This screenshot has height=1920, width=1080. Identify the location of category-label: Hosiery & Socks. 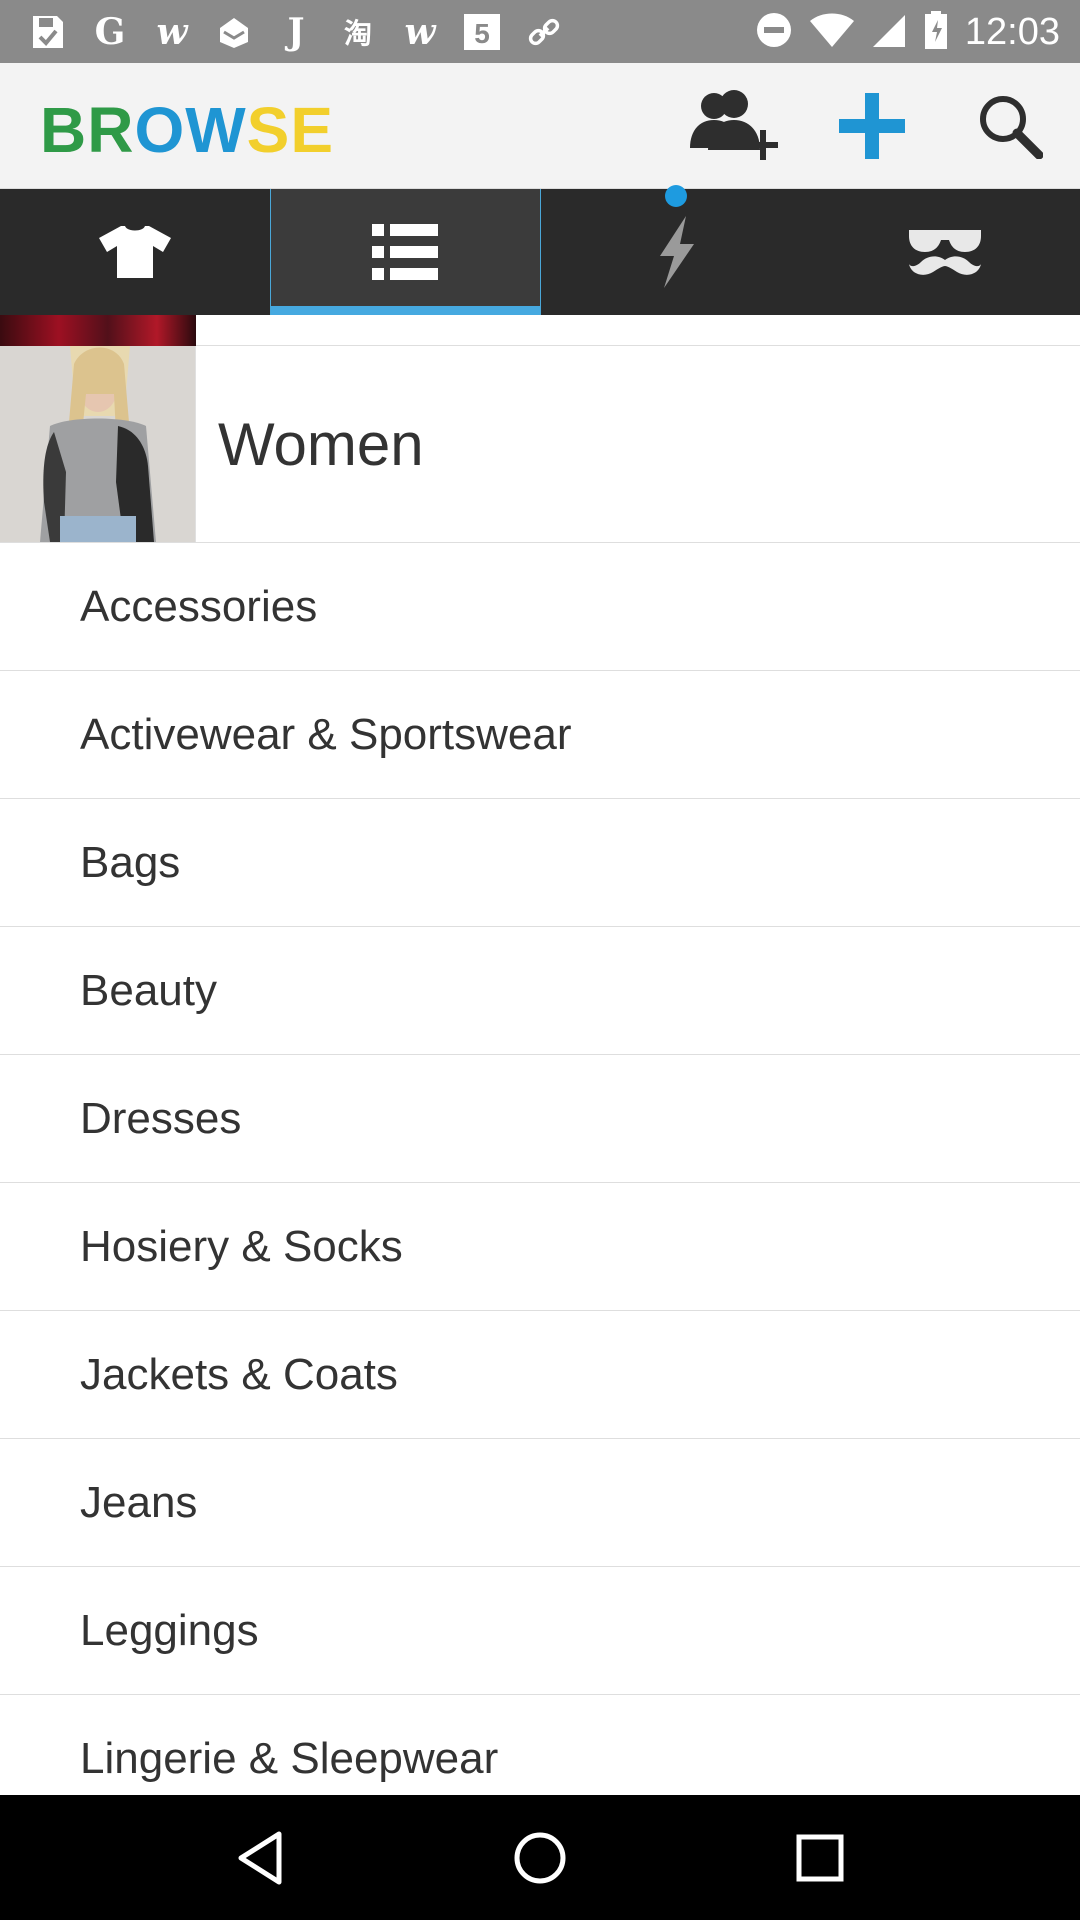
(241, 1246).